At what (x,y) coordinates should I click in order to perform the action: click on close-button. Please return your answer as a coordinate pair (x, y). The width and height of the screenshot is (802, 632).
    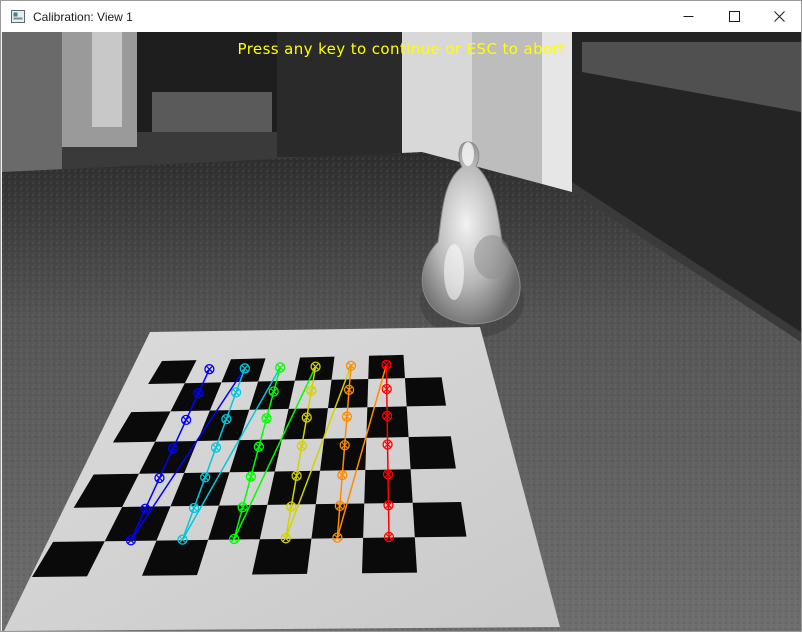
    Looking at the image, I should click on (778, 16).